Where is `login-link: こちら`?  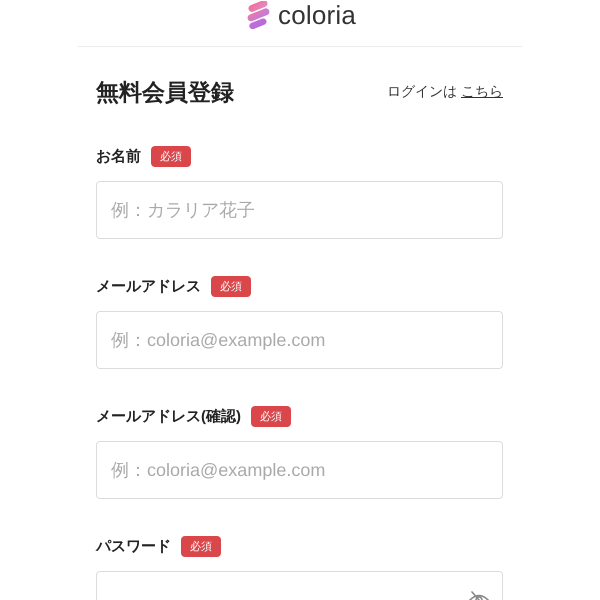
login-link: こちら is located at coordinates (482, 92).